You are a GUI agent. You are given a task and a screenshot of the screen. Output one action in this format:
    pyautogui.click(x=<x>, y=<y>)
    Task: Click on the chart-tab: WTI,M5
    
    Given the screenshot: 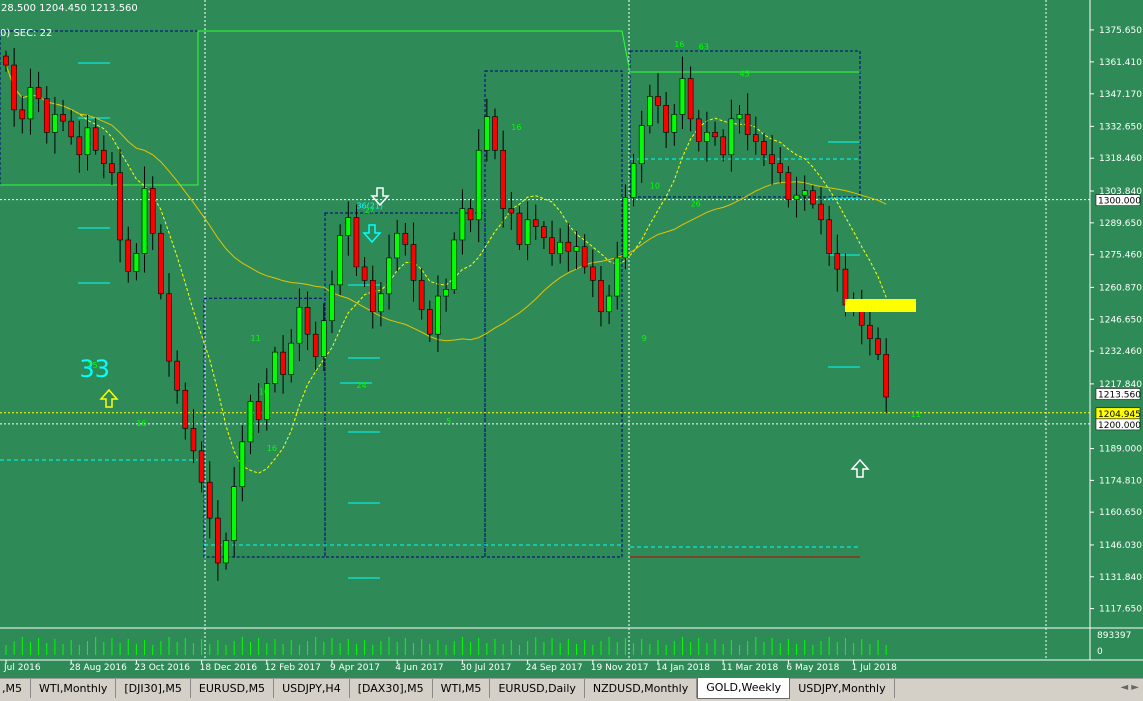 What is the action you would take?
    pyautogui.click(x=462, y=688)
    